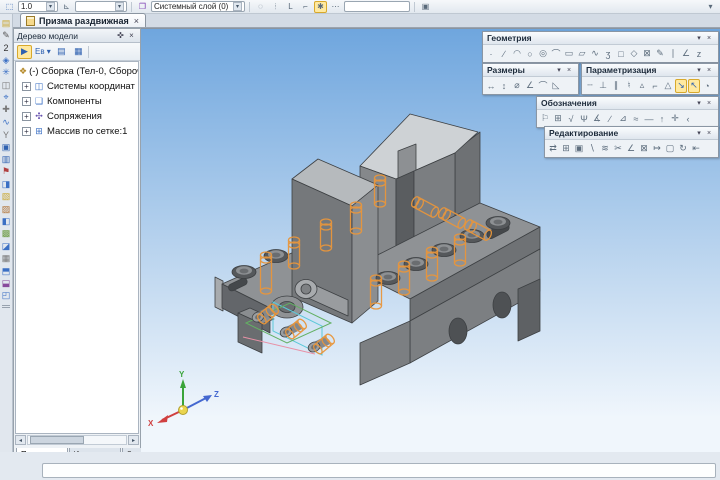  Describe the element at coordinates (133, 440) in the screenshot. I see `scroll-right-icon: ▸` at that location.